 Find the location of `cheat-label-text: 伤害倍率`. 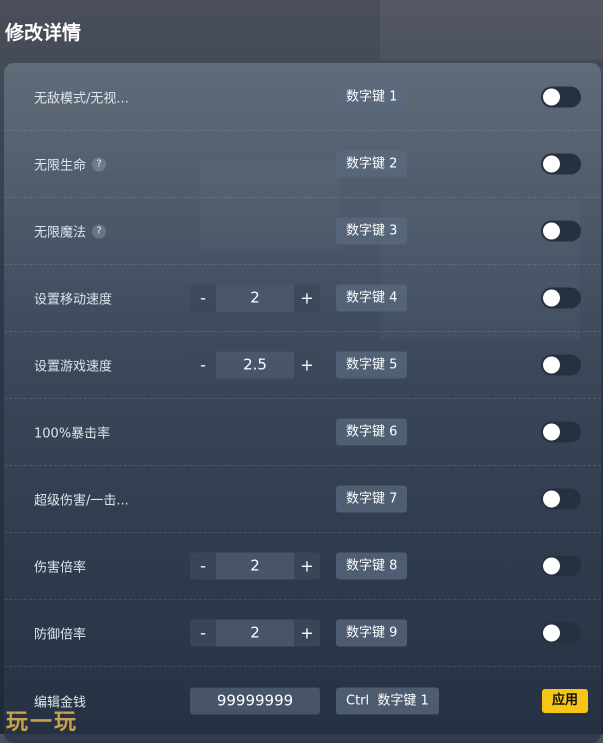

cheat-label-text: 伤害倍率 is located at coordinates (60, 568).